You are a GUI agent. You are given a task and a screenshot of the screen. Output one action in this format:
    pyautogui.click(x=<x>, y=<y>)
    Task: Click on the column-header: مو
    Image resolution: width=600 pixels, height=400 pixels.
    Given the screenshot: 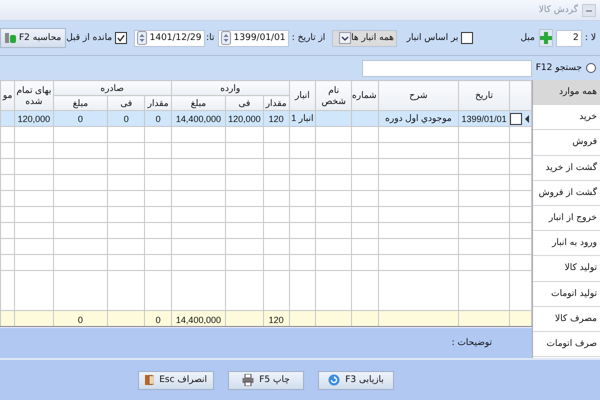 What is the action you would take?
    pyautogui.click(x=7, y=95)
    